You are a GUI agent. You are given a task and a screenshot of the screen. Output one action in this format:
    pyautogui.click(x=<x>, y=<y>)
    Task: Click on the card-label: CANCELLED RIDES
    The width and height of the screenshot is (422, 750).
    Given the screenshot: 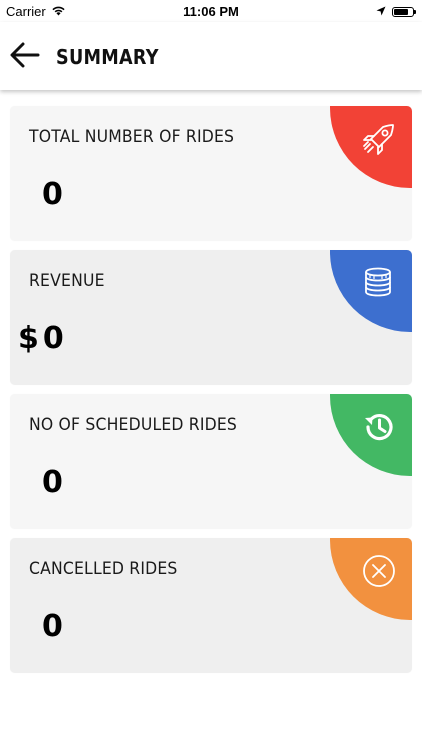 What is the action you would take?
    pyautogui.click(x=103, y=569)
    